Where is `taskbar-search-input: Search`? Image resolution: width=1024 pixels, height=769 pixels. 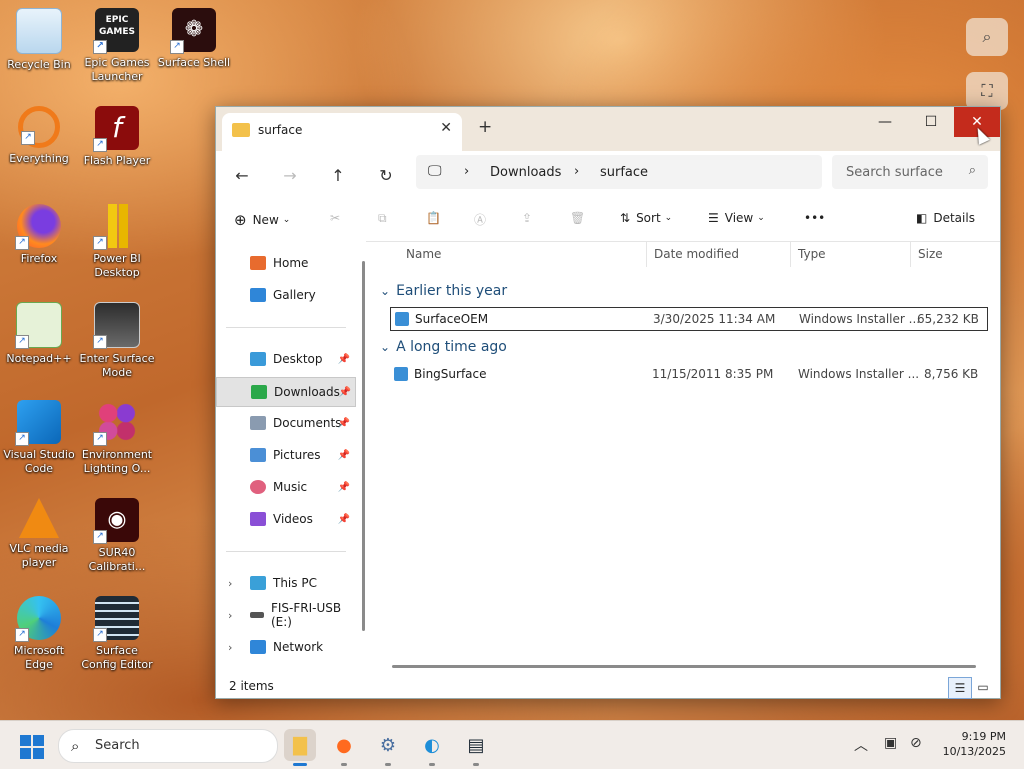 taskbar-search-input: Search is located at coordinates (117, 745).